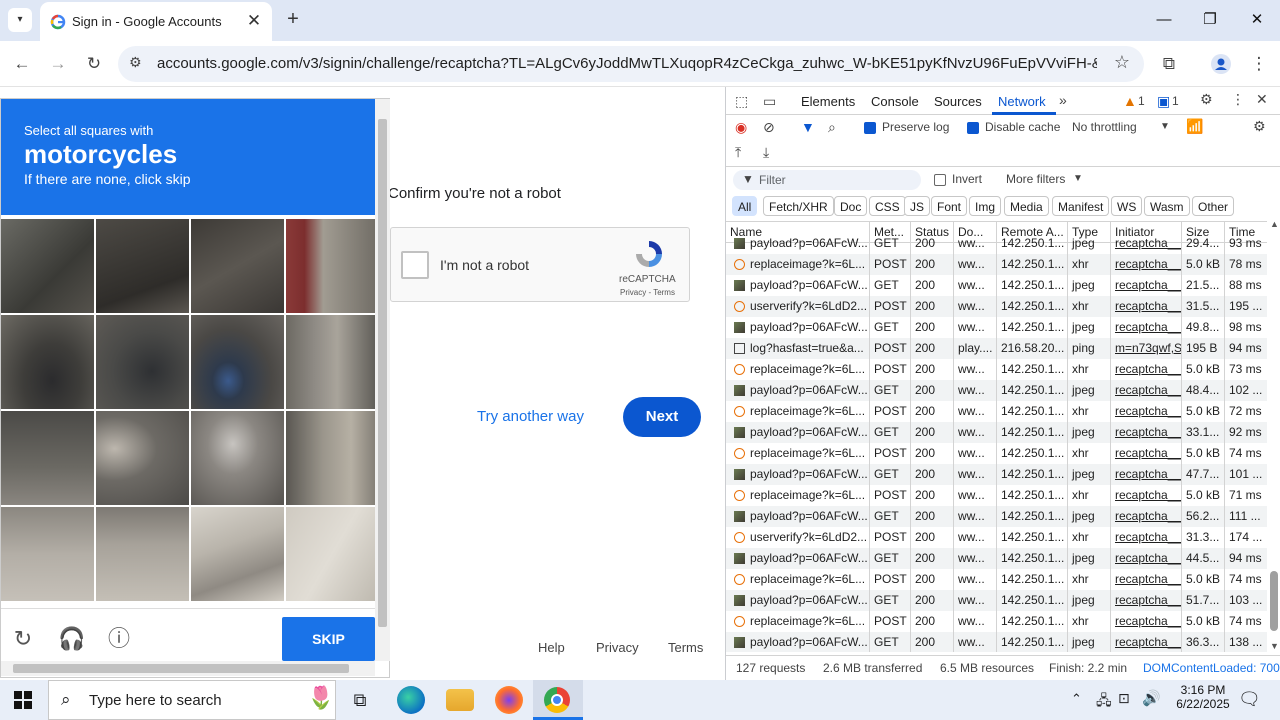 This screenshot has height=720, width=1280. I want to click on back-icon: ←, so click(22, 64).